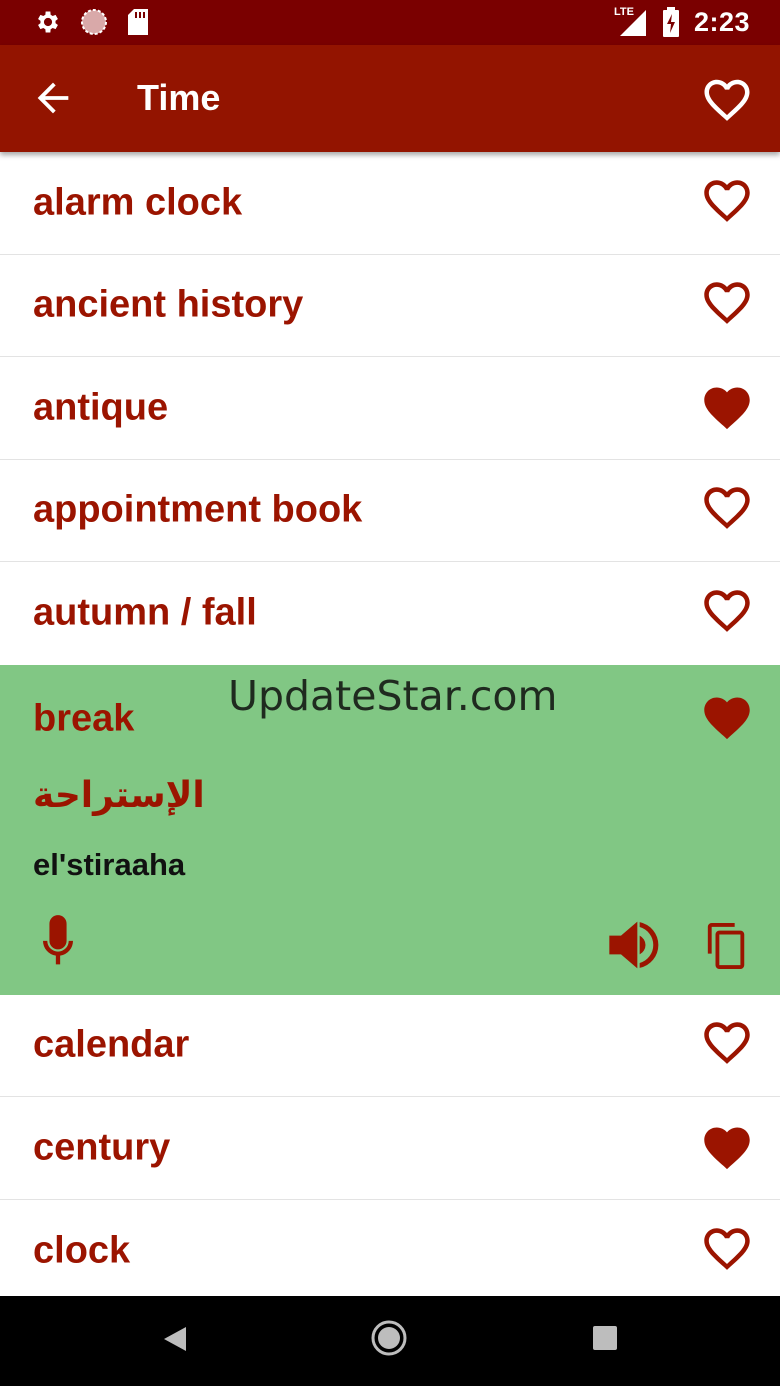  What do you see at coordinates (390, 22) in the screenshot?
I see `status-bar: LTE 2:23` at bounding box center [390, 22].